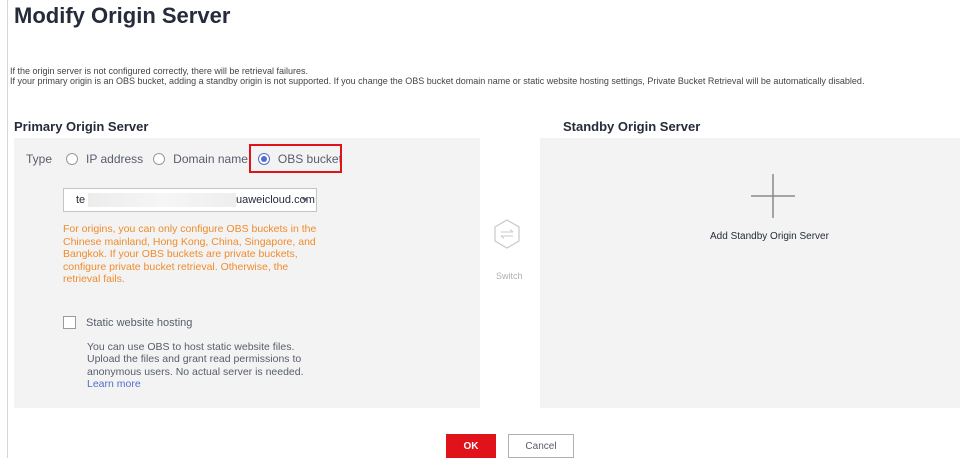 Image resolution: width=964 pixels, height=458 pixels. I want to click on ok-button: OK, so click(471, 446).